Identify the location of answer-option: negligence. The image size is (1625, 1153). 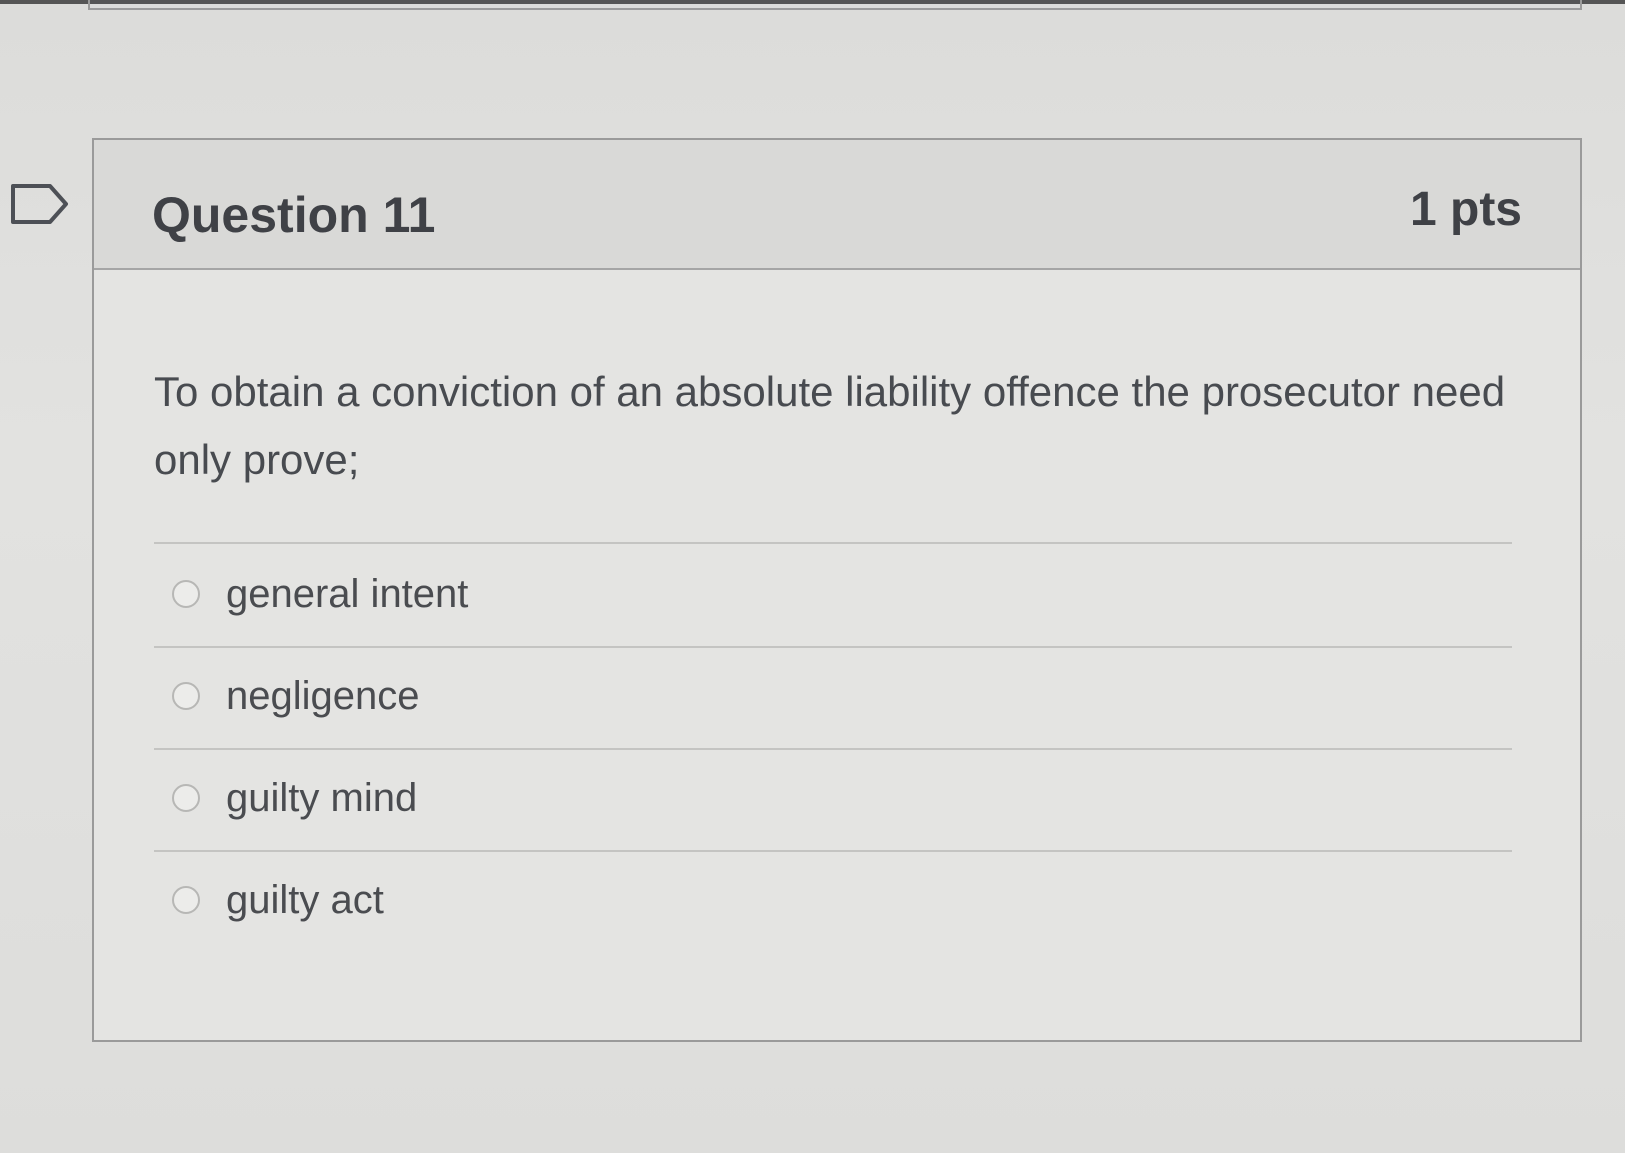
(296, 696).